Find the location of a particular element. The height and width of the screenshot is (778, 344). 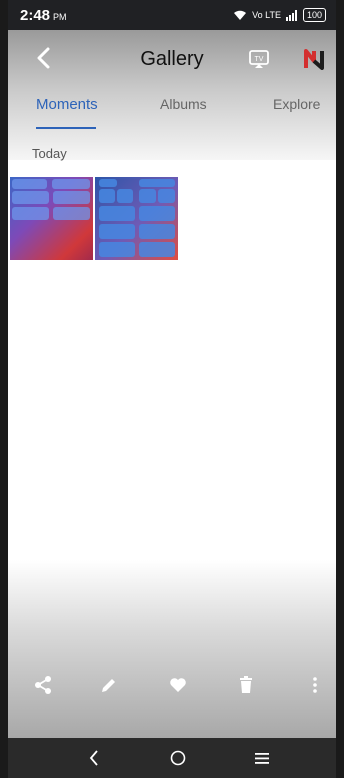

status-time-value: 2:48 is located at coordinates (35, 15).